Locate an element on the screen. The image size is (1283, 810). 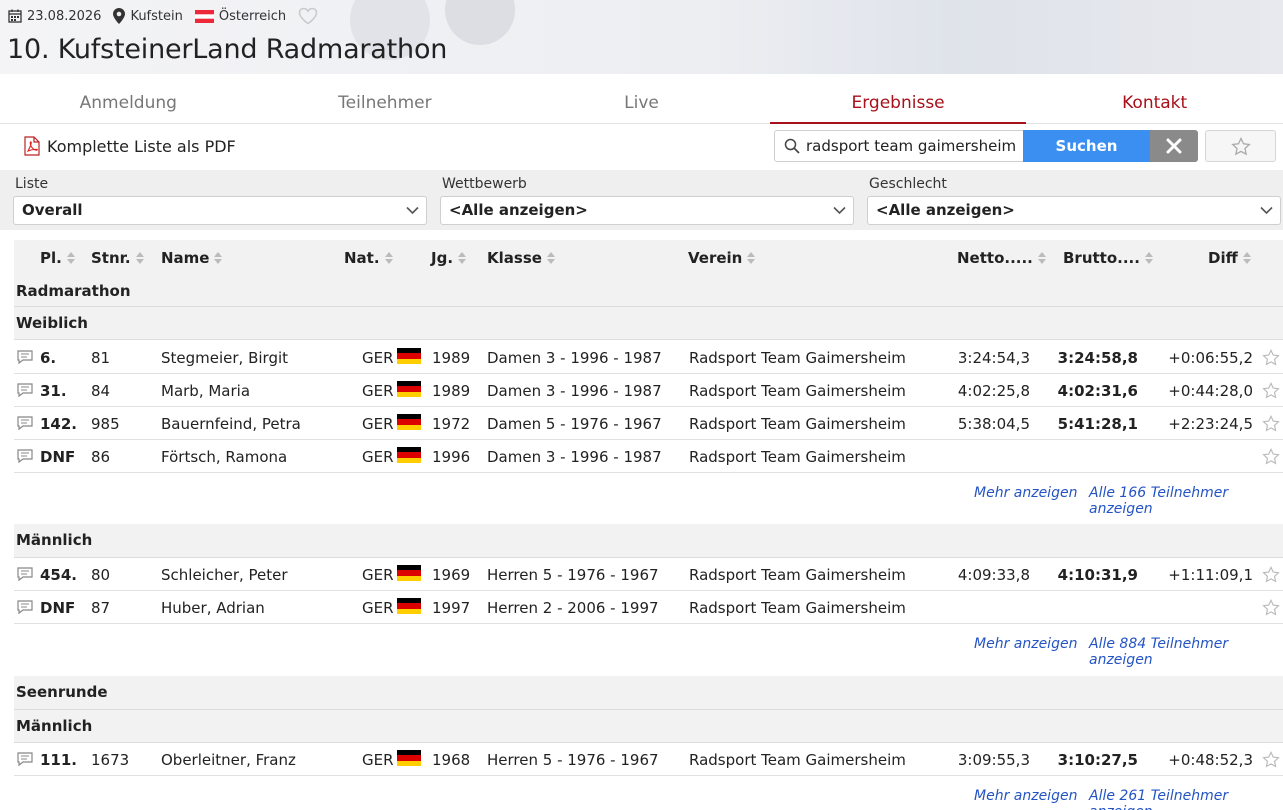
tab-live: Live is located at coordinates (641, 103).